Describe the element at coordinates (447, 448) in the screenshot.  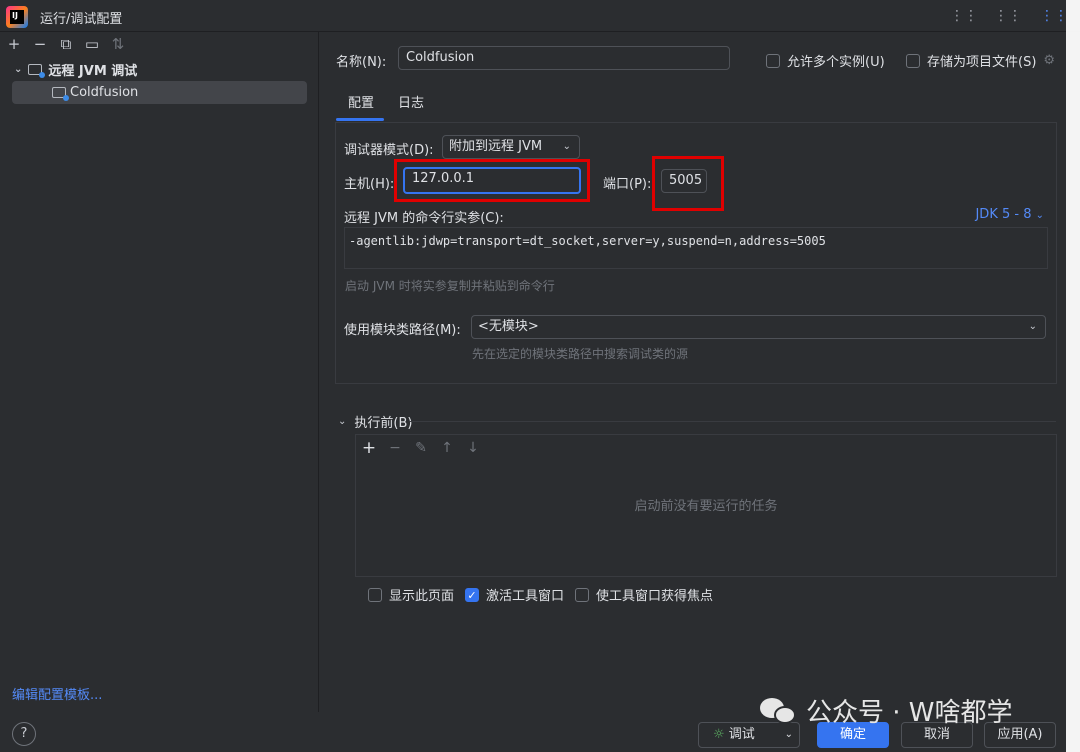
I see `move-up-icon: ↑` at that location.